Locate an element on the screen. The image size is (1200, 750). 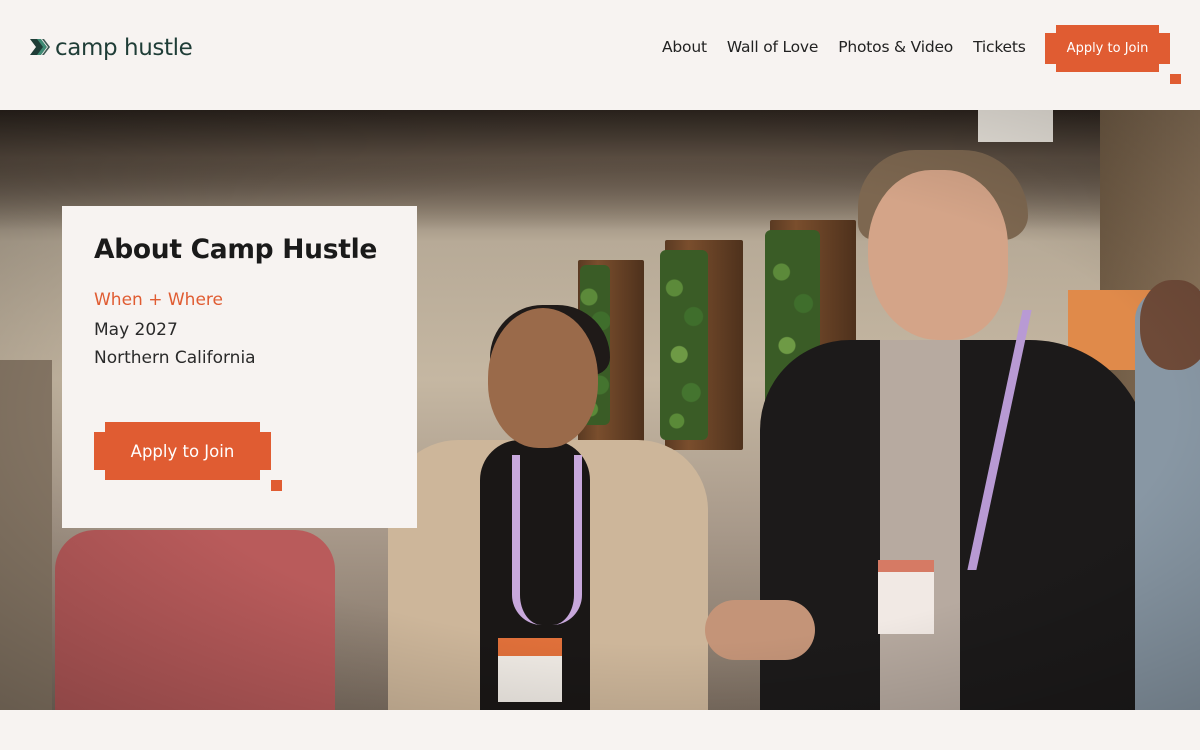
event-date: May 2027 is located at coordinates (136, 330).